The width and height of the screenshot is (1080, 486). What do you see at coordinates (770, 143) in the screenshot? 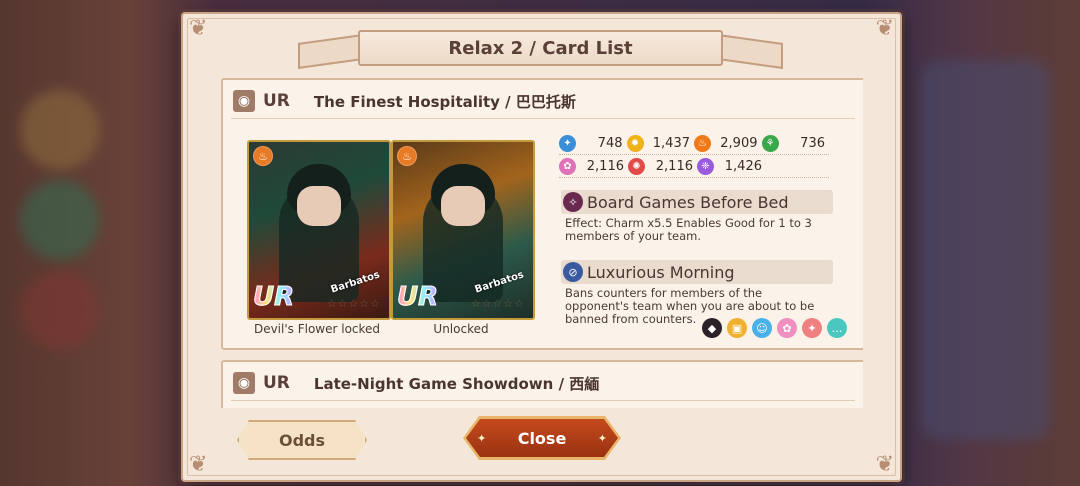
I see `envy-icon: ⚘` at bounding box center [770, 143].